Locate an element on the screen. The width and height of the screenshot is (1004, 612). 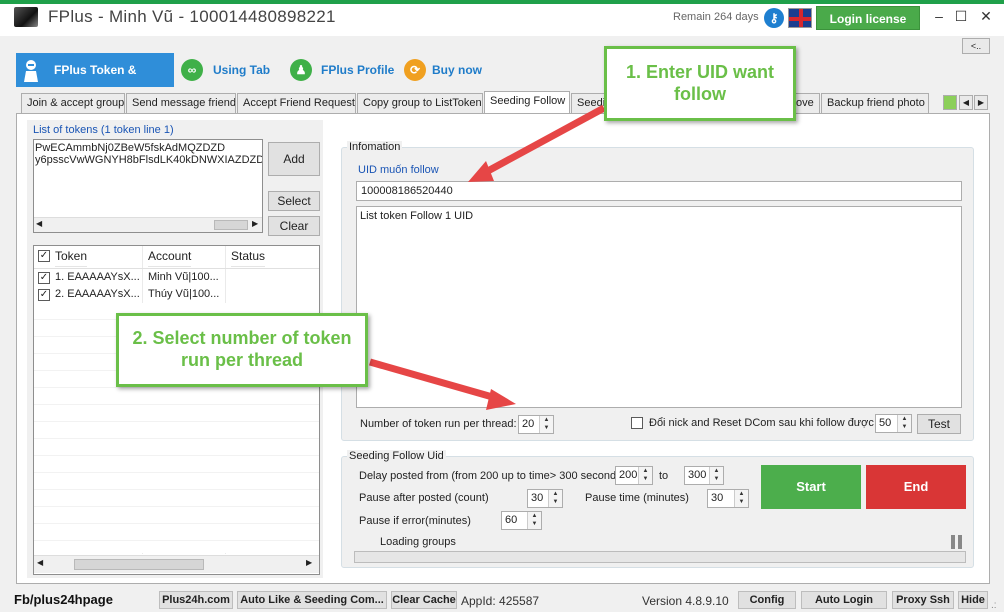
pause-time-label: Pause time (minutes) is located at coordinates (637, 498).